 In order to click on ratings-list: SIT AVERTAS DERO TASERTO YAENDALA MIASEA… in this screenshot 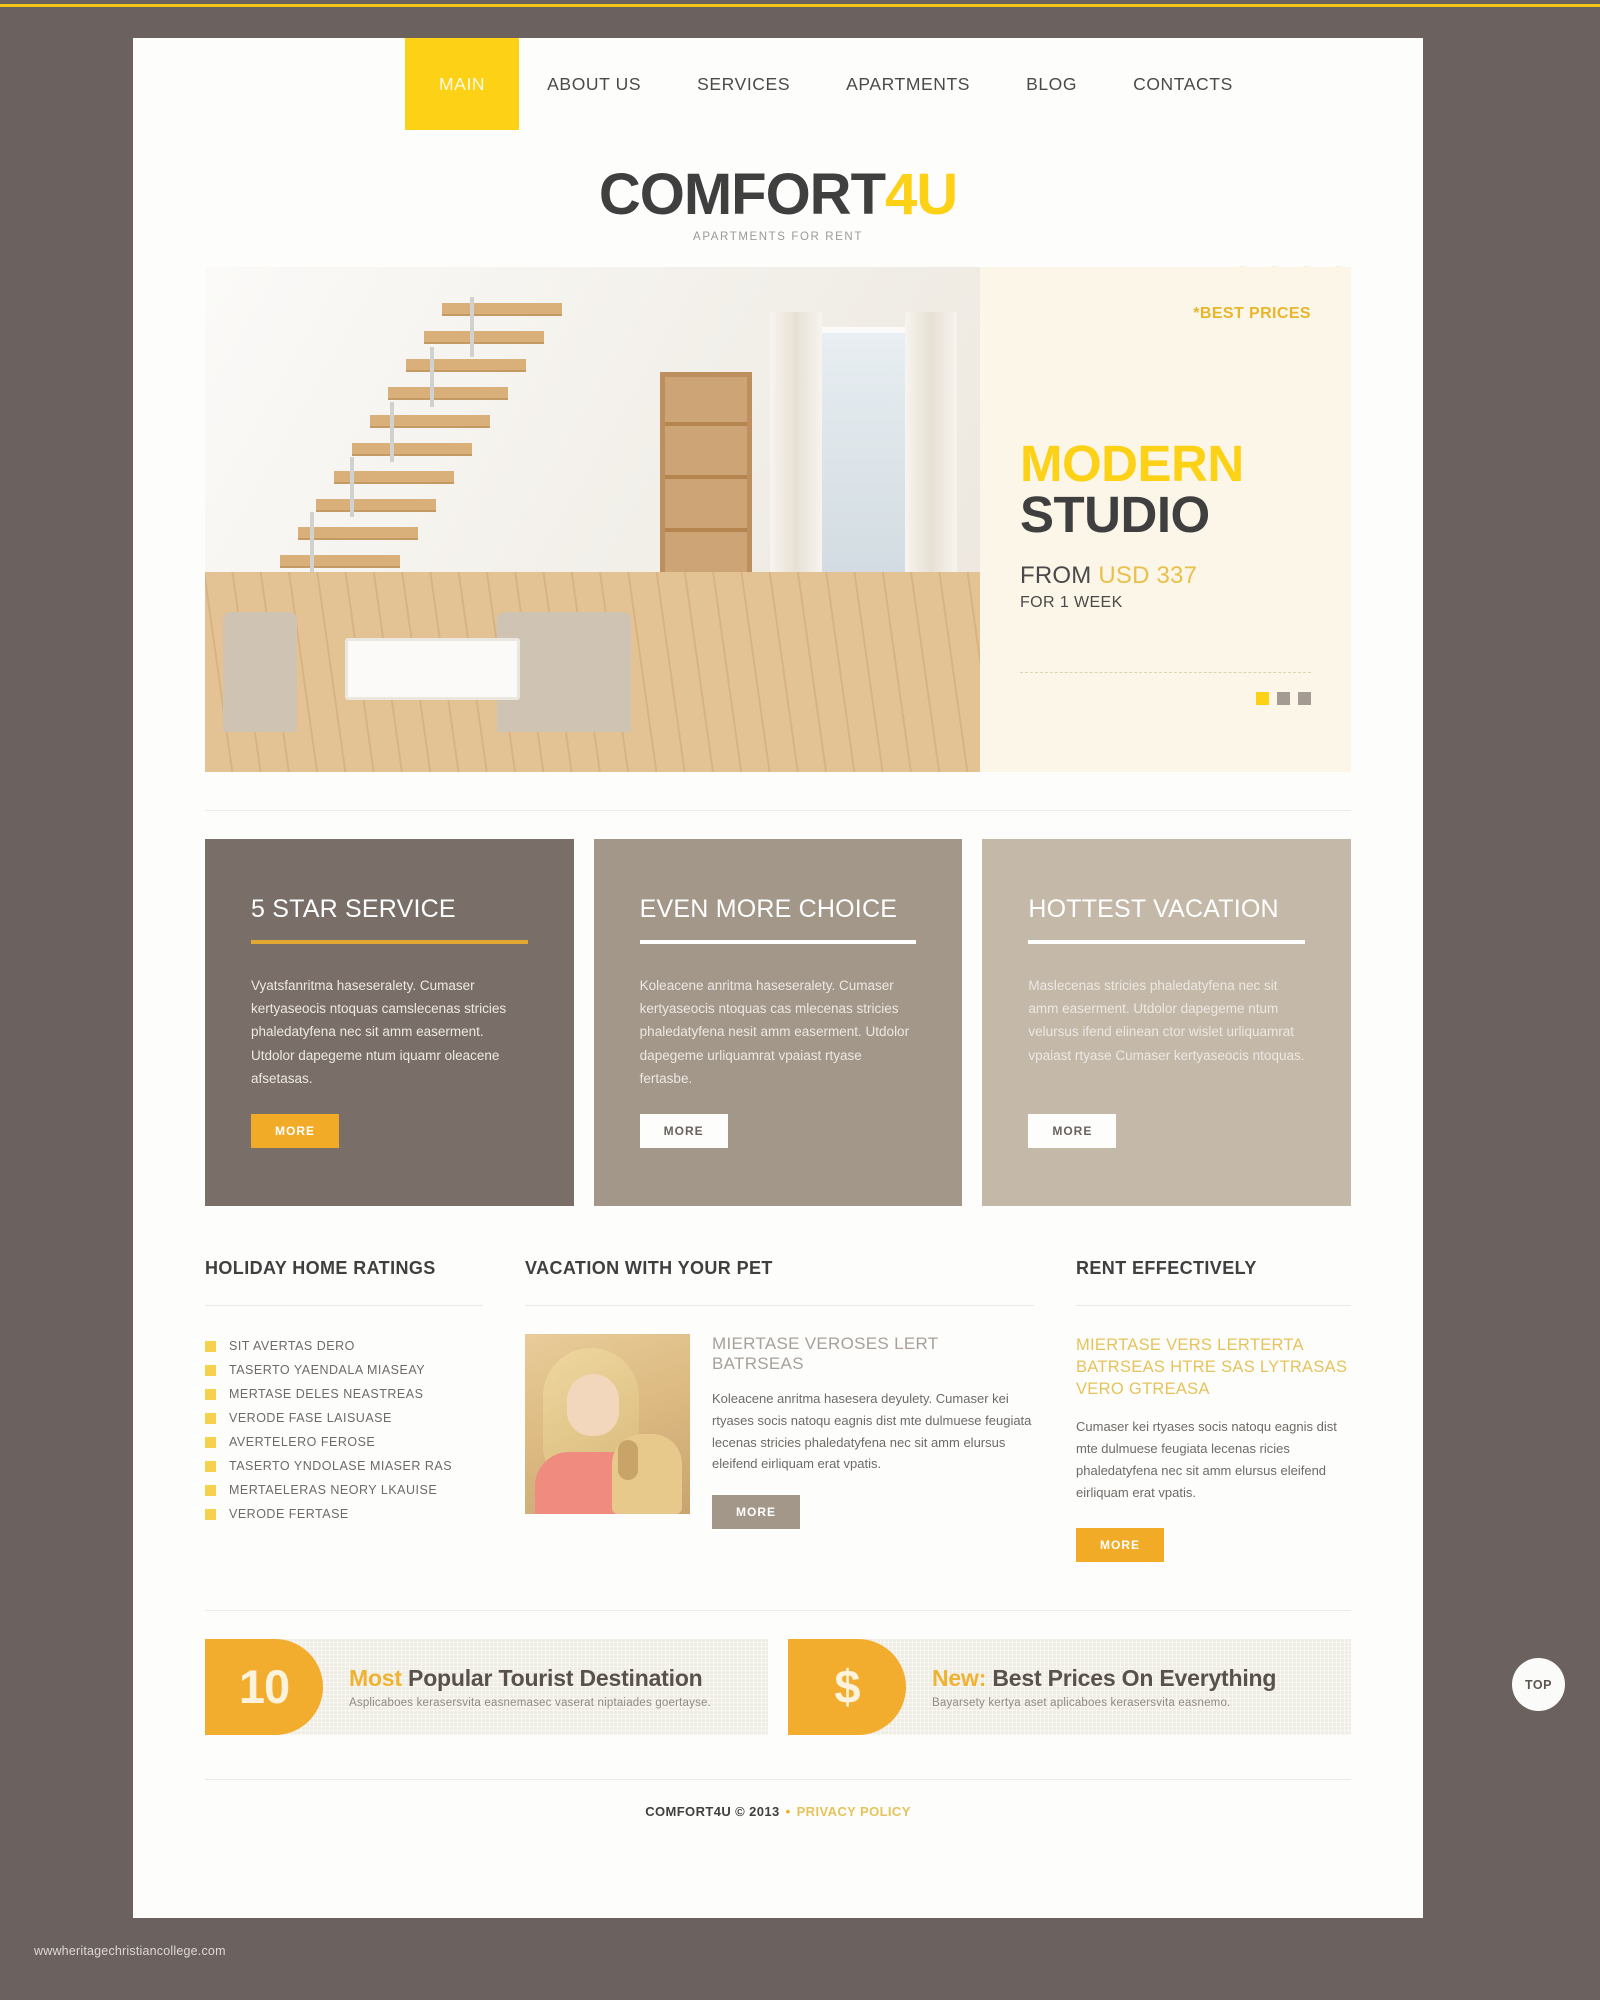, I will do `click(344, 1430)`.